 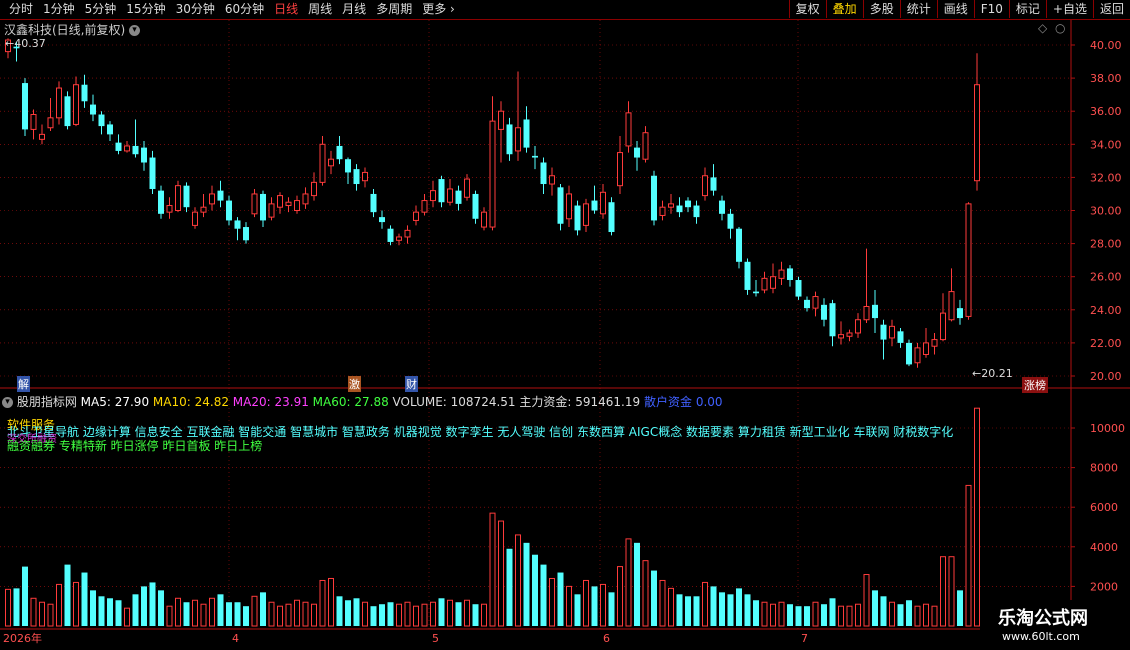 What do you see at coordinates (320, 9) in the screenshot?
I see `period-tab-7: 周线` at bounding box center [320, 9].